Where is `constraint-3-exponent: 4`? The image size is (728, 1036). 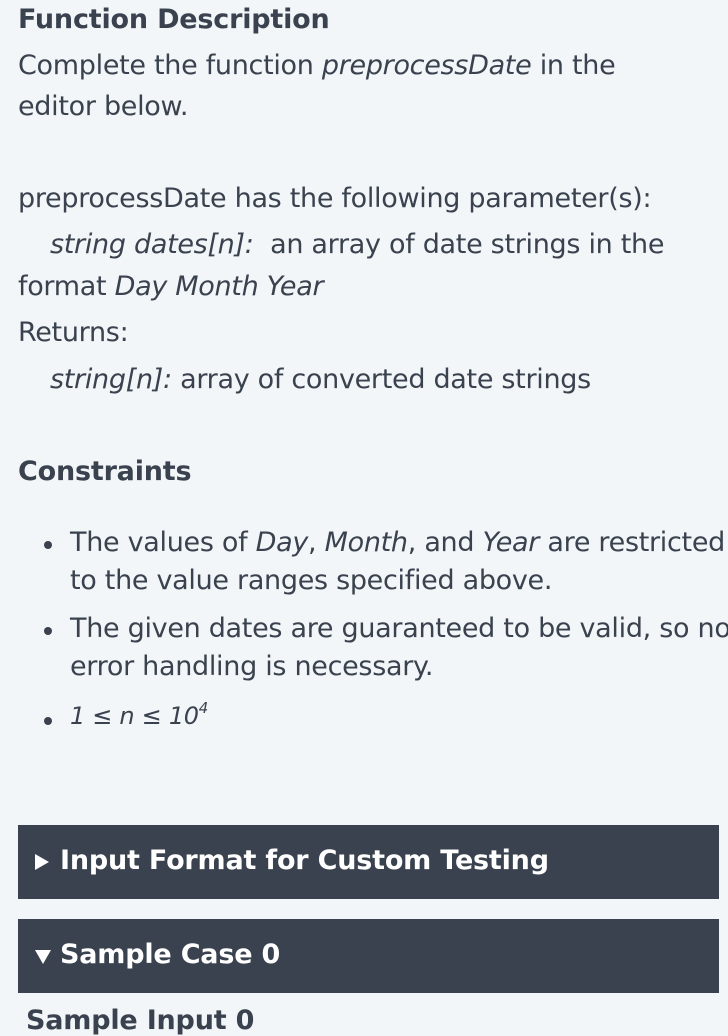
constraint-3-exponent: 4 is located at coordinates (203, 707).